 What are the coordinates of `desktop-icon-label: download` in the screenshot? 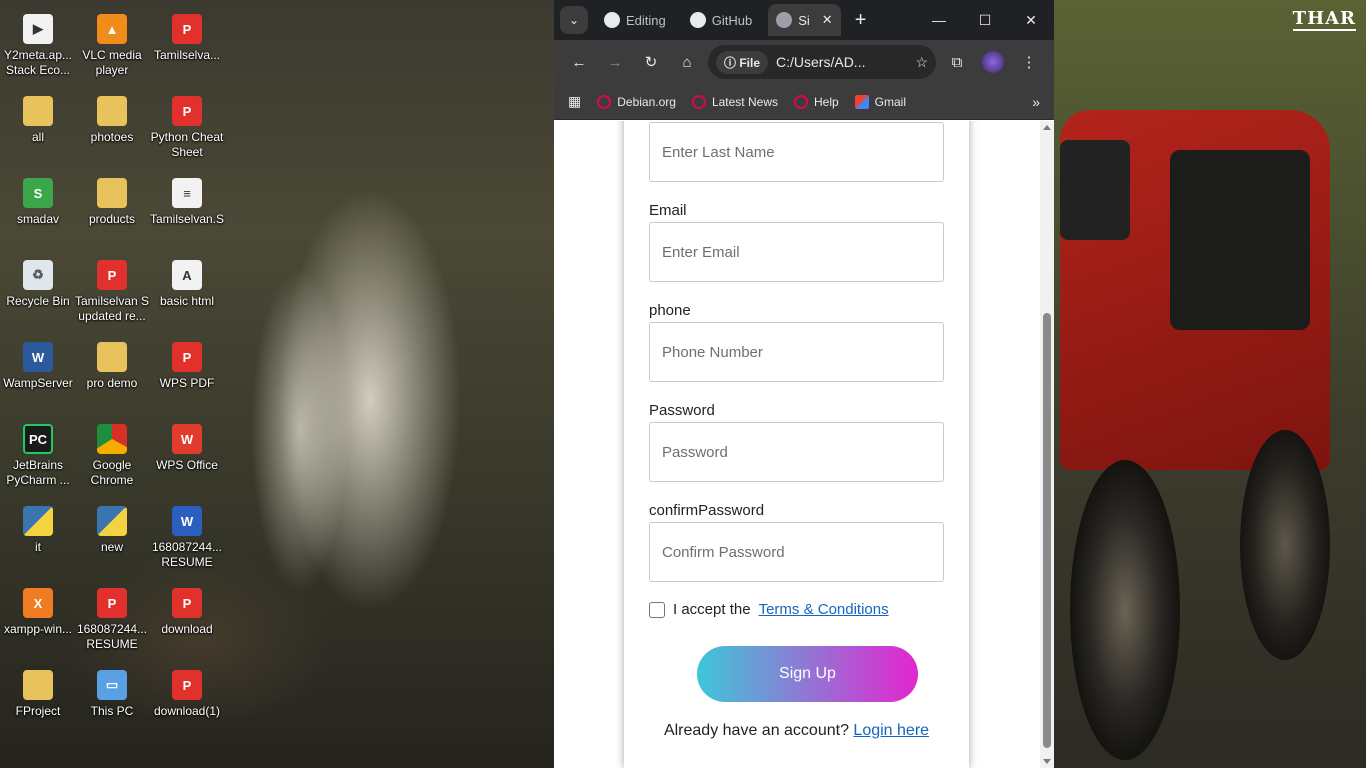 It's located at (187, 629).